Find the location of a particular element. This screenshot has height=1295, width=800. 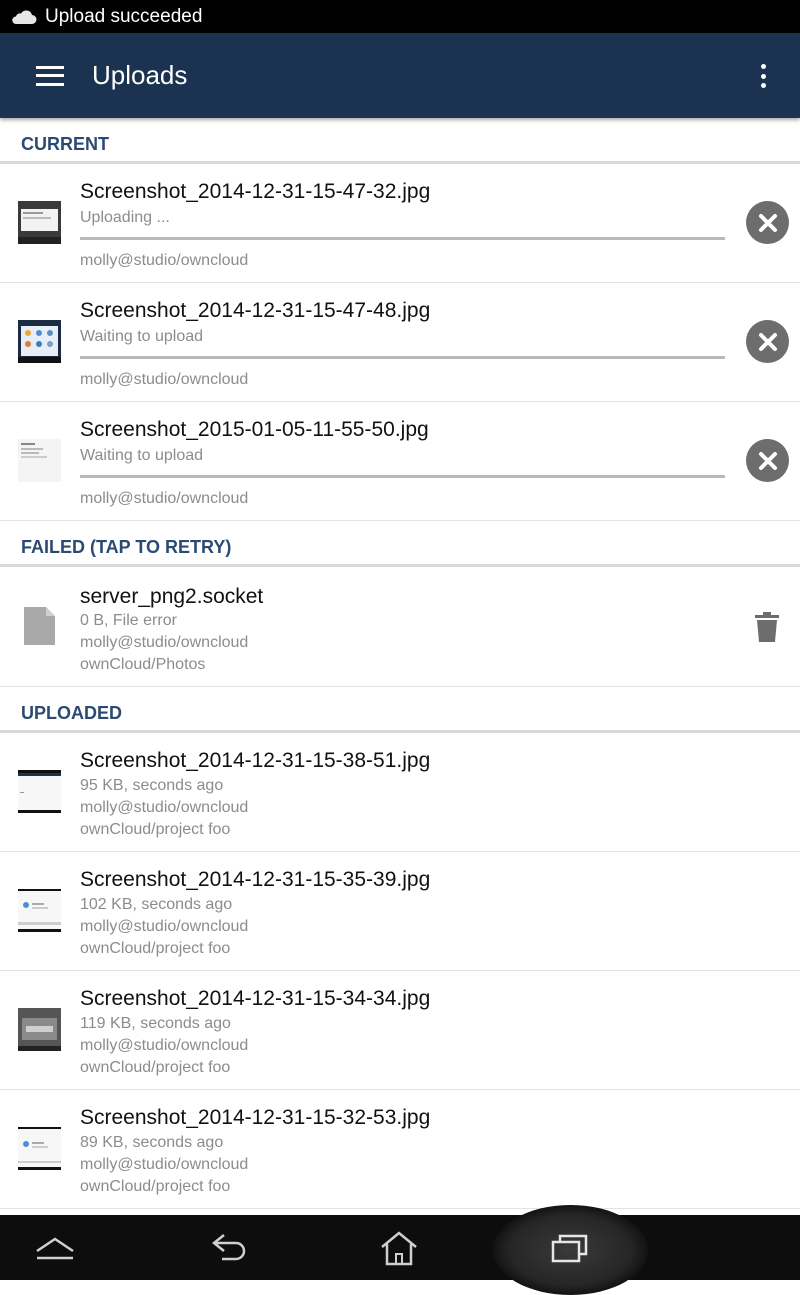

home-icon is located at coordinates (399, 1247).